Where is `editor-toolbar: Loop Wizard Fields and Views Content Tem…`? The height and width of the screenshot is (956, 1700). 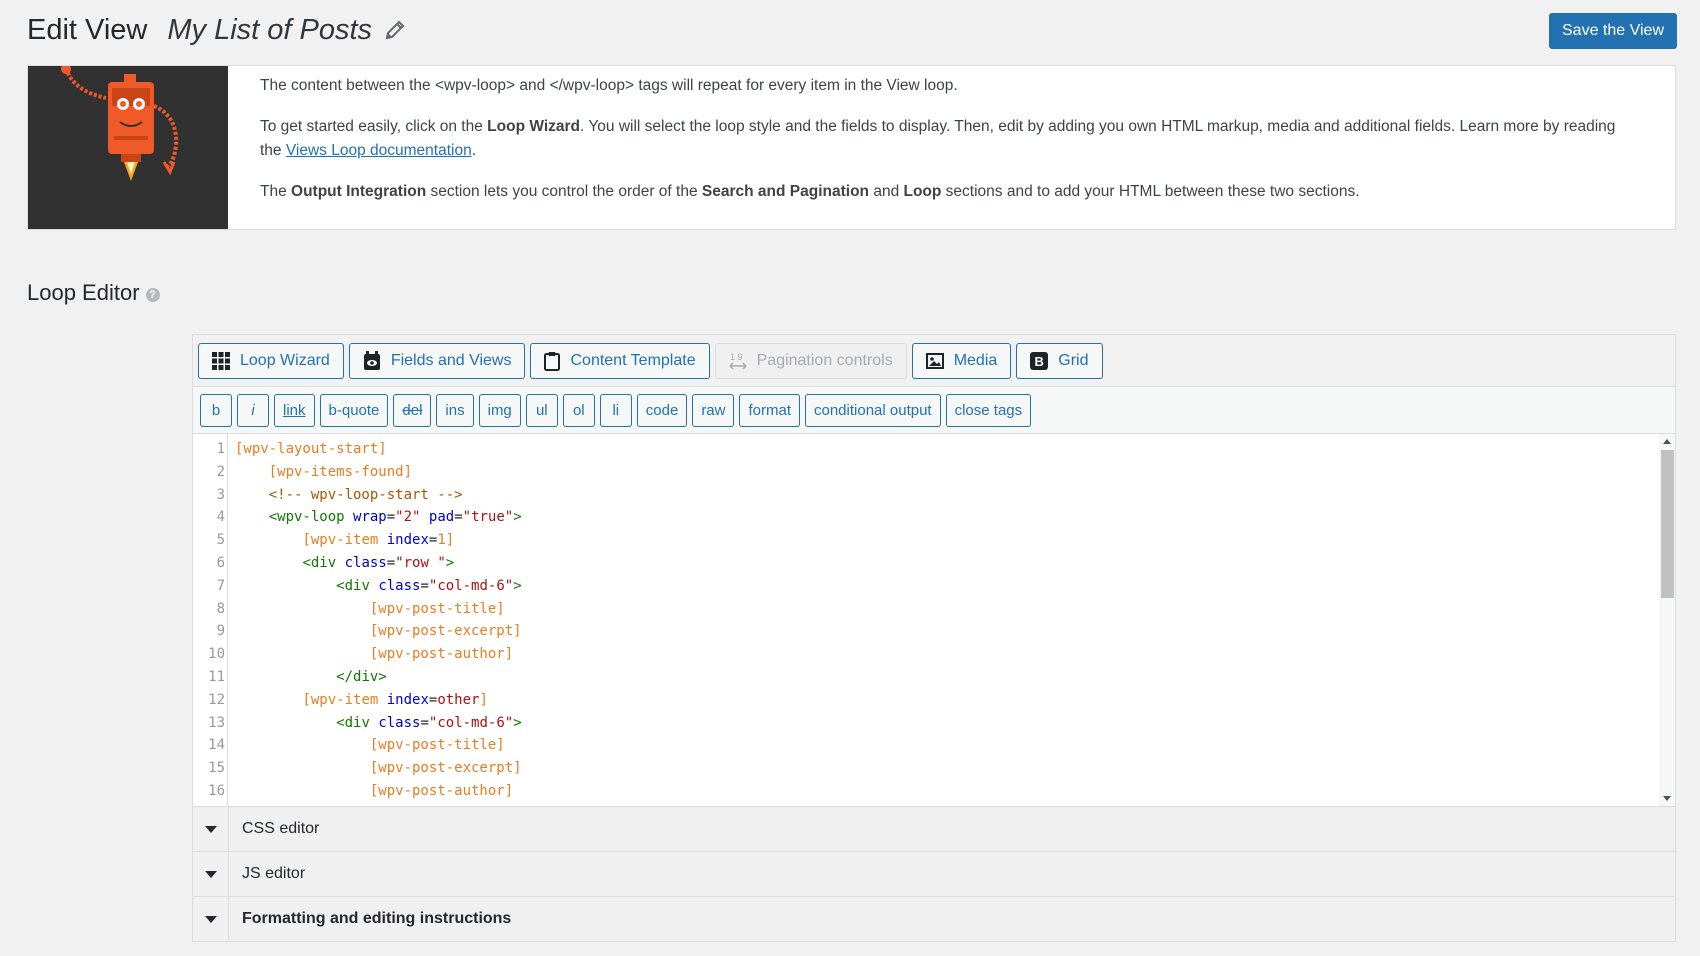 editor-toolbar: Loop Wizard Fields and Views Content Tem… is located at coordinates (934, 361).